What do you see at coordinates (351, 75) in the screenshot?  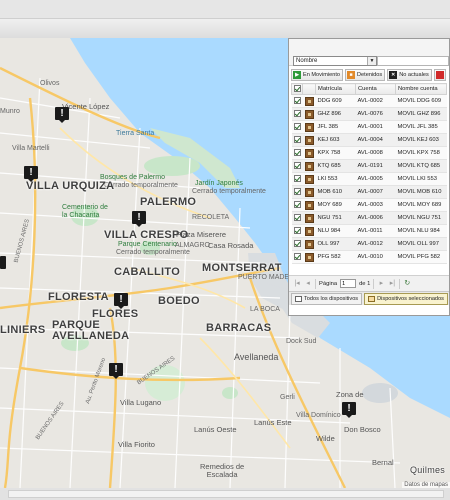 I see `stopped-icon: ■` at bounding box center [351, 75].